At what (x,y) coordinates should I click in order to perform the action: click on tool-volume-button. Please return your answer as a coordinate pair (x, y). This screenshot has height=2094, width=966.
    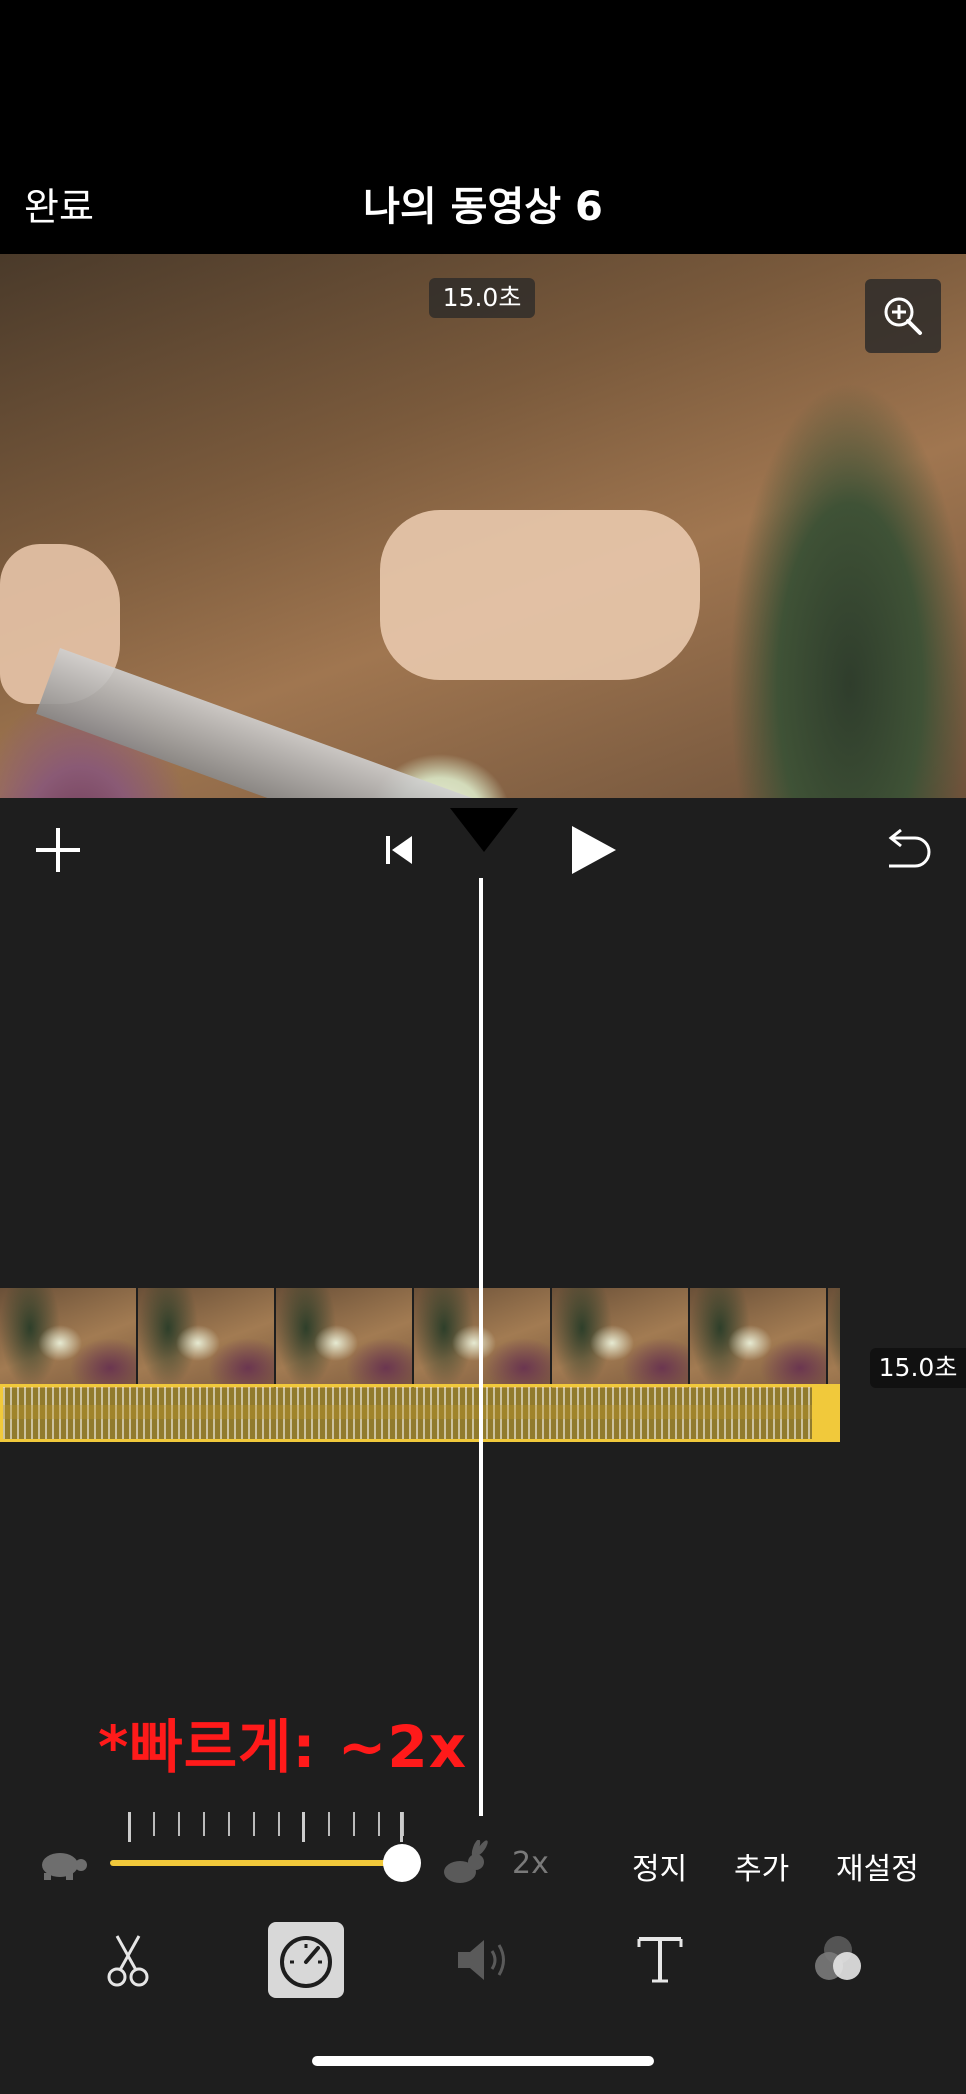
    Looking at the image, I should click on (484, 1960).